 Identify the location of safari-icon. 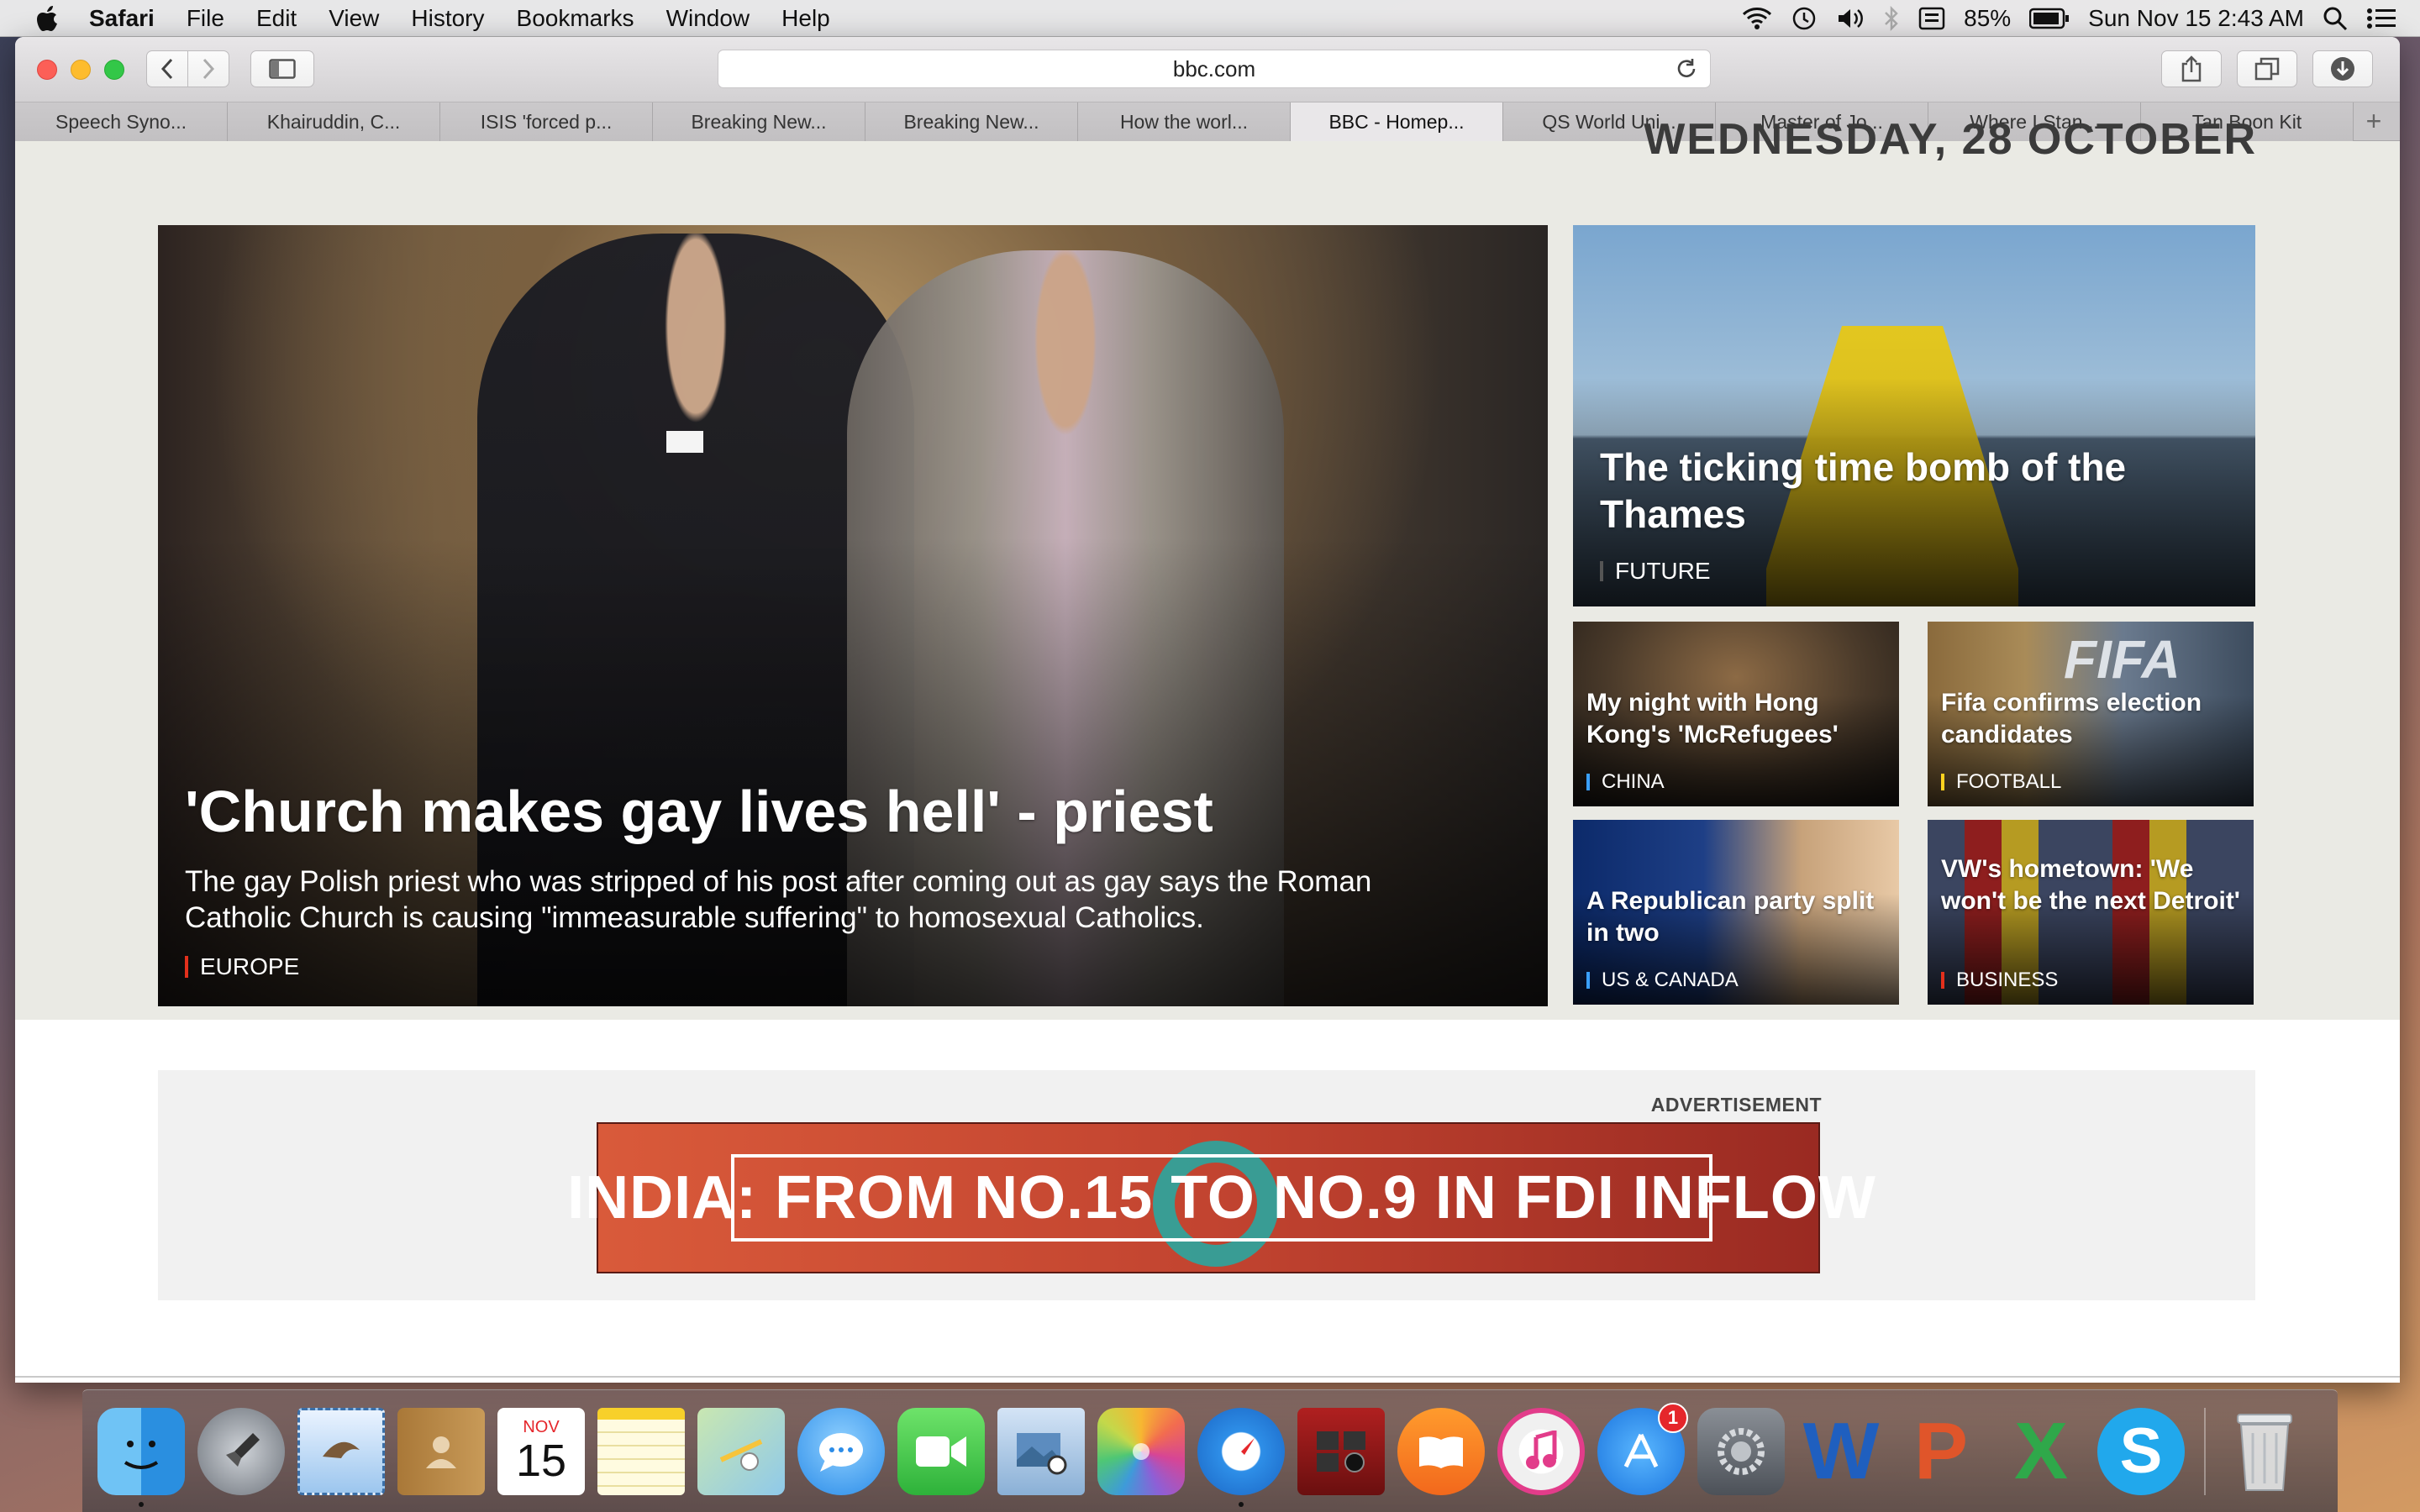
(1241, 1457).